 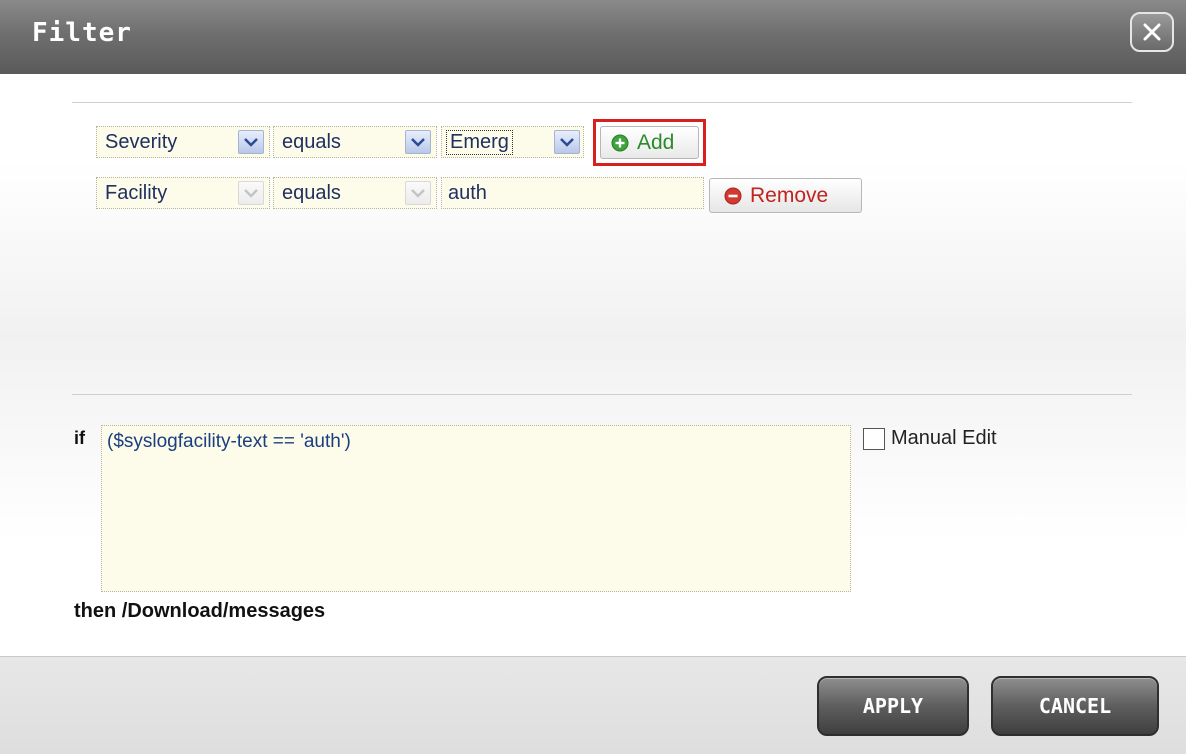 What do you see at coordinates (479, 142) in the screenshot?
I see `rule1-value: Emerg` at bounding box center [479, 142].